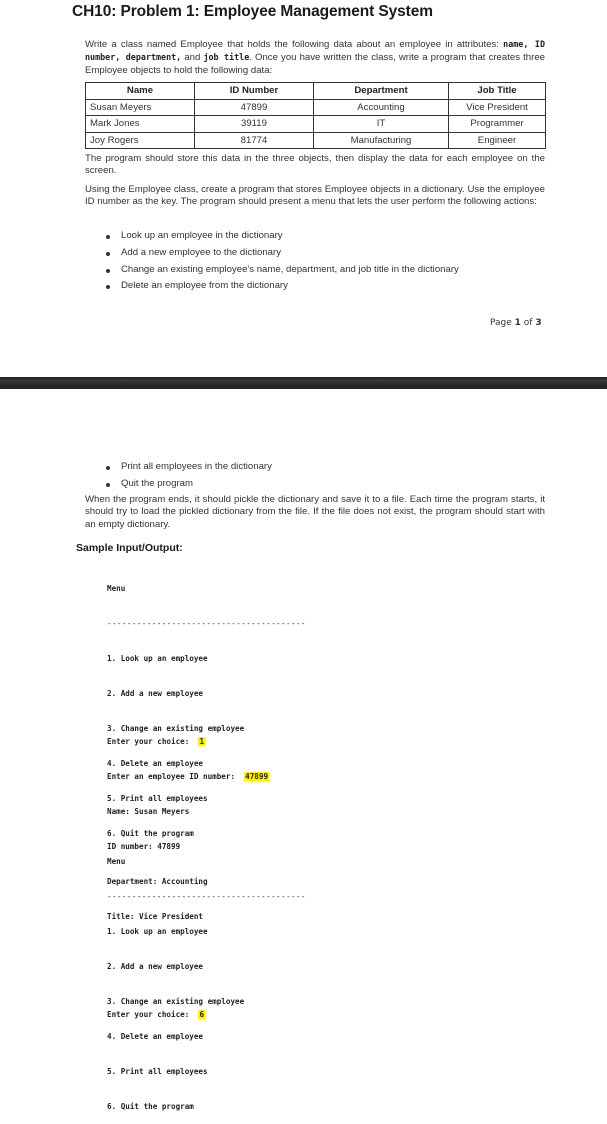  Describe the element at coordinates (381, 91) in the screenshot. I see `header-department: Department` at that location.